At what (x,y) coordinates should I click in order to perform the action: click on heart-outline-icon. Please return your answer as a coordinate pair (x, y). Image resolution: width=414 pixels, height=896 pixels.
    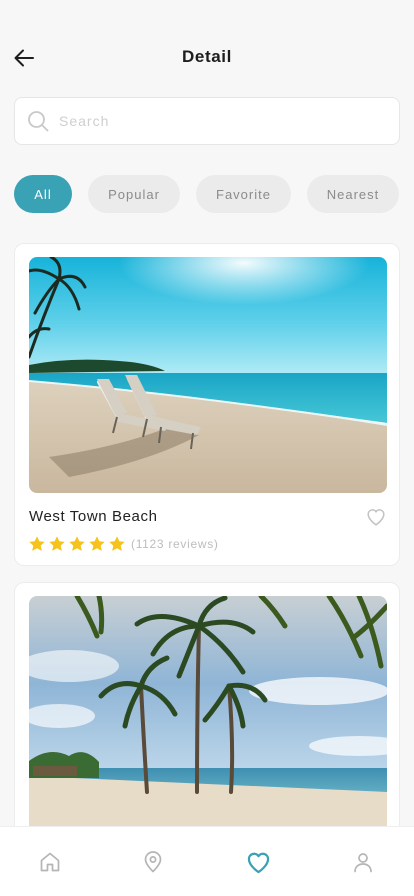
    Looking at the image, I should click on (376, 517).